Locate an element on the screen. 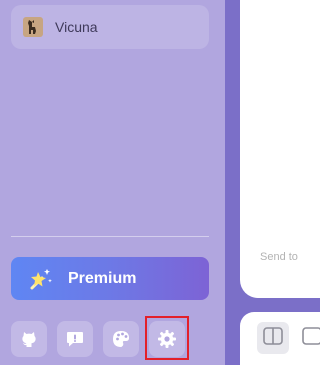  send-hint: Send to is located at coordinates (279, 257).